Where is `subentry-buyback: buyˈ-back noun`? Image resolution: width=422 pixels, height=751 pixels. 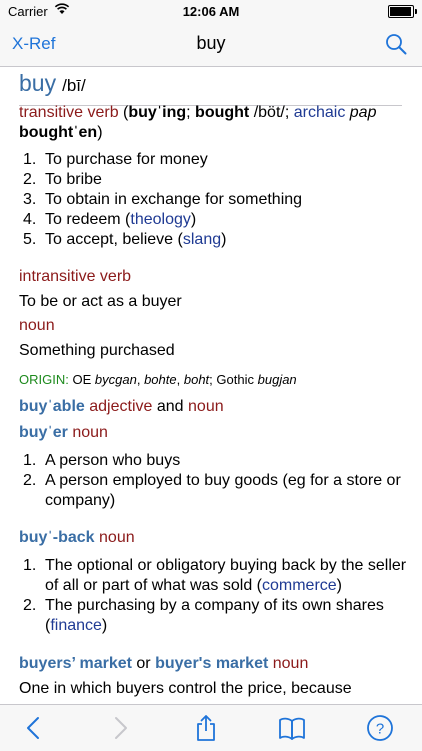
subentry-buyback: buyˈ-back noun is located at coordinates (77, 537).